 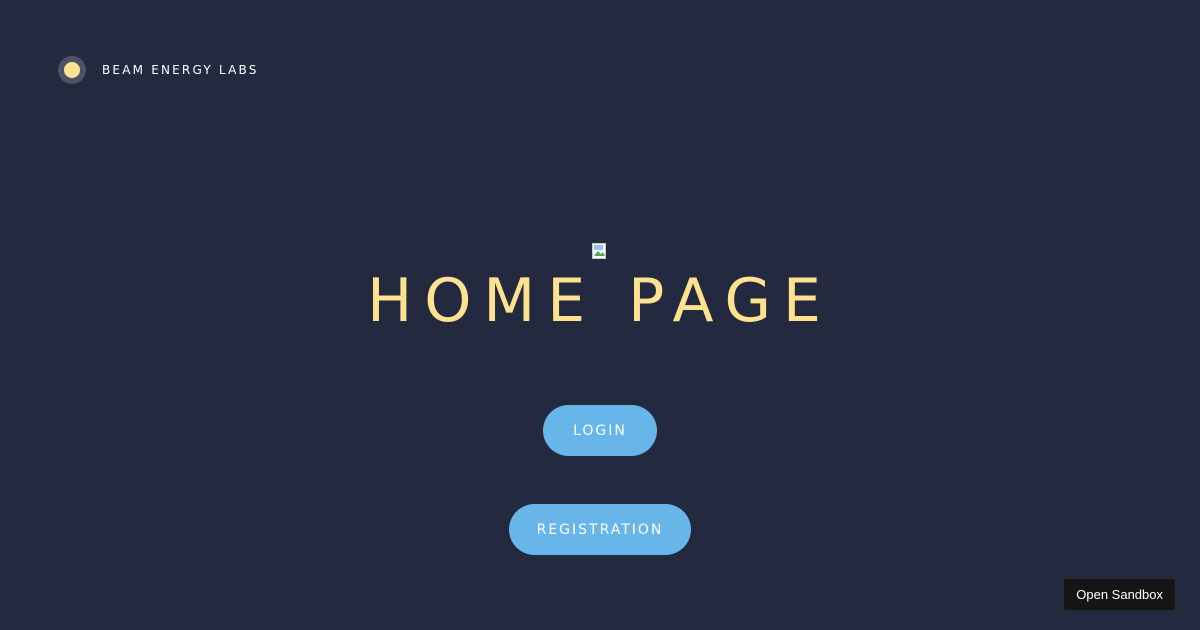 What do you see at coordinates (599, 251) in the screenshot?
I see `broken-image-icon` at bounding box center [599, 251].